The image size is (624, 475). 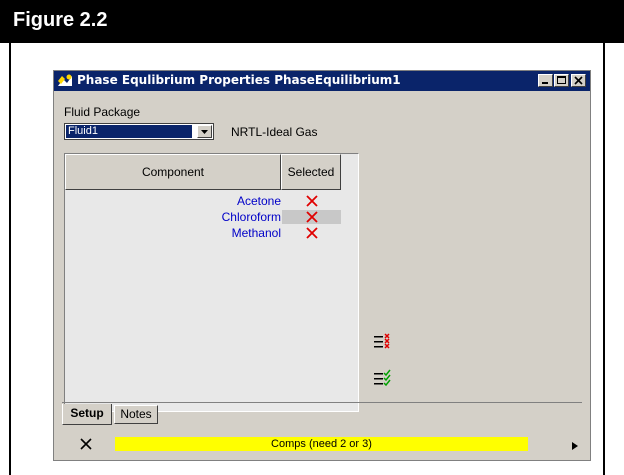 I want to click on tab-divider, so click(x=322, y=402).